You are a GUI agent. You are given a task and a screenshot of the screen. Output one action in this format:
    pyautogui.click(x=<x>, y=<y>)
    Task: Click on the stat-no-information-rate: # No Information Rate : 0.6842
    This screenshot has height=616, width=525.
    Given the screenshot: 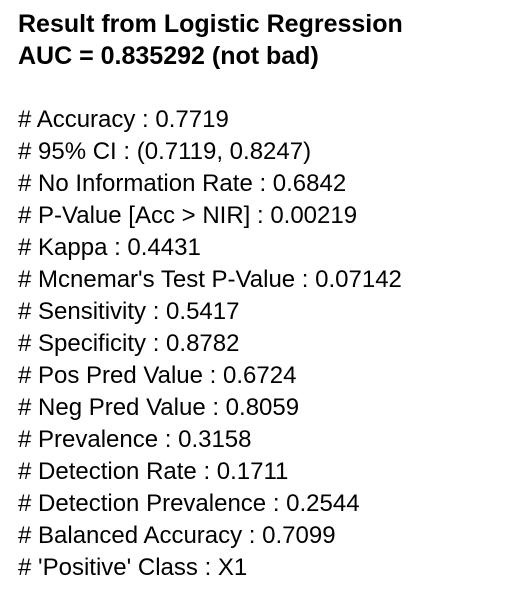 What is the action you would take?
    pyautogui.click(x=182, y=183)
    